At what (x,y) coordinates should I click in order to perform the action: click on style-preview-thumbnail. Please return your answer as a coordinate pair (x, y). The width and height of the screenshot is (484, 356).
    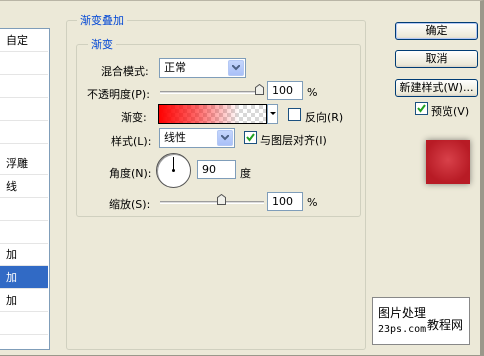
    Looking at the image, I should click on (448, 162).